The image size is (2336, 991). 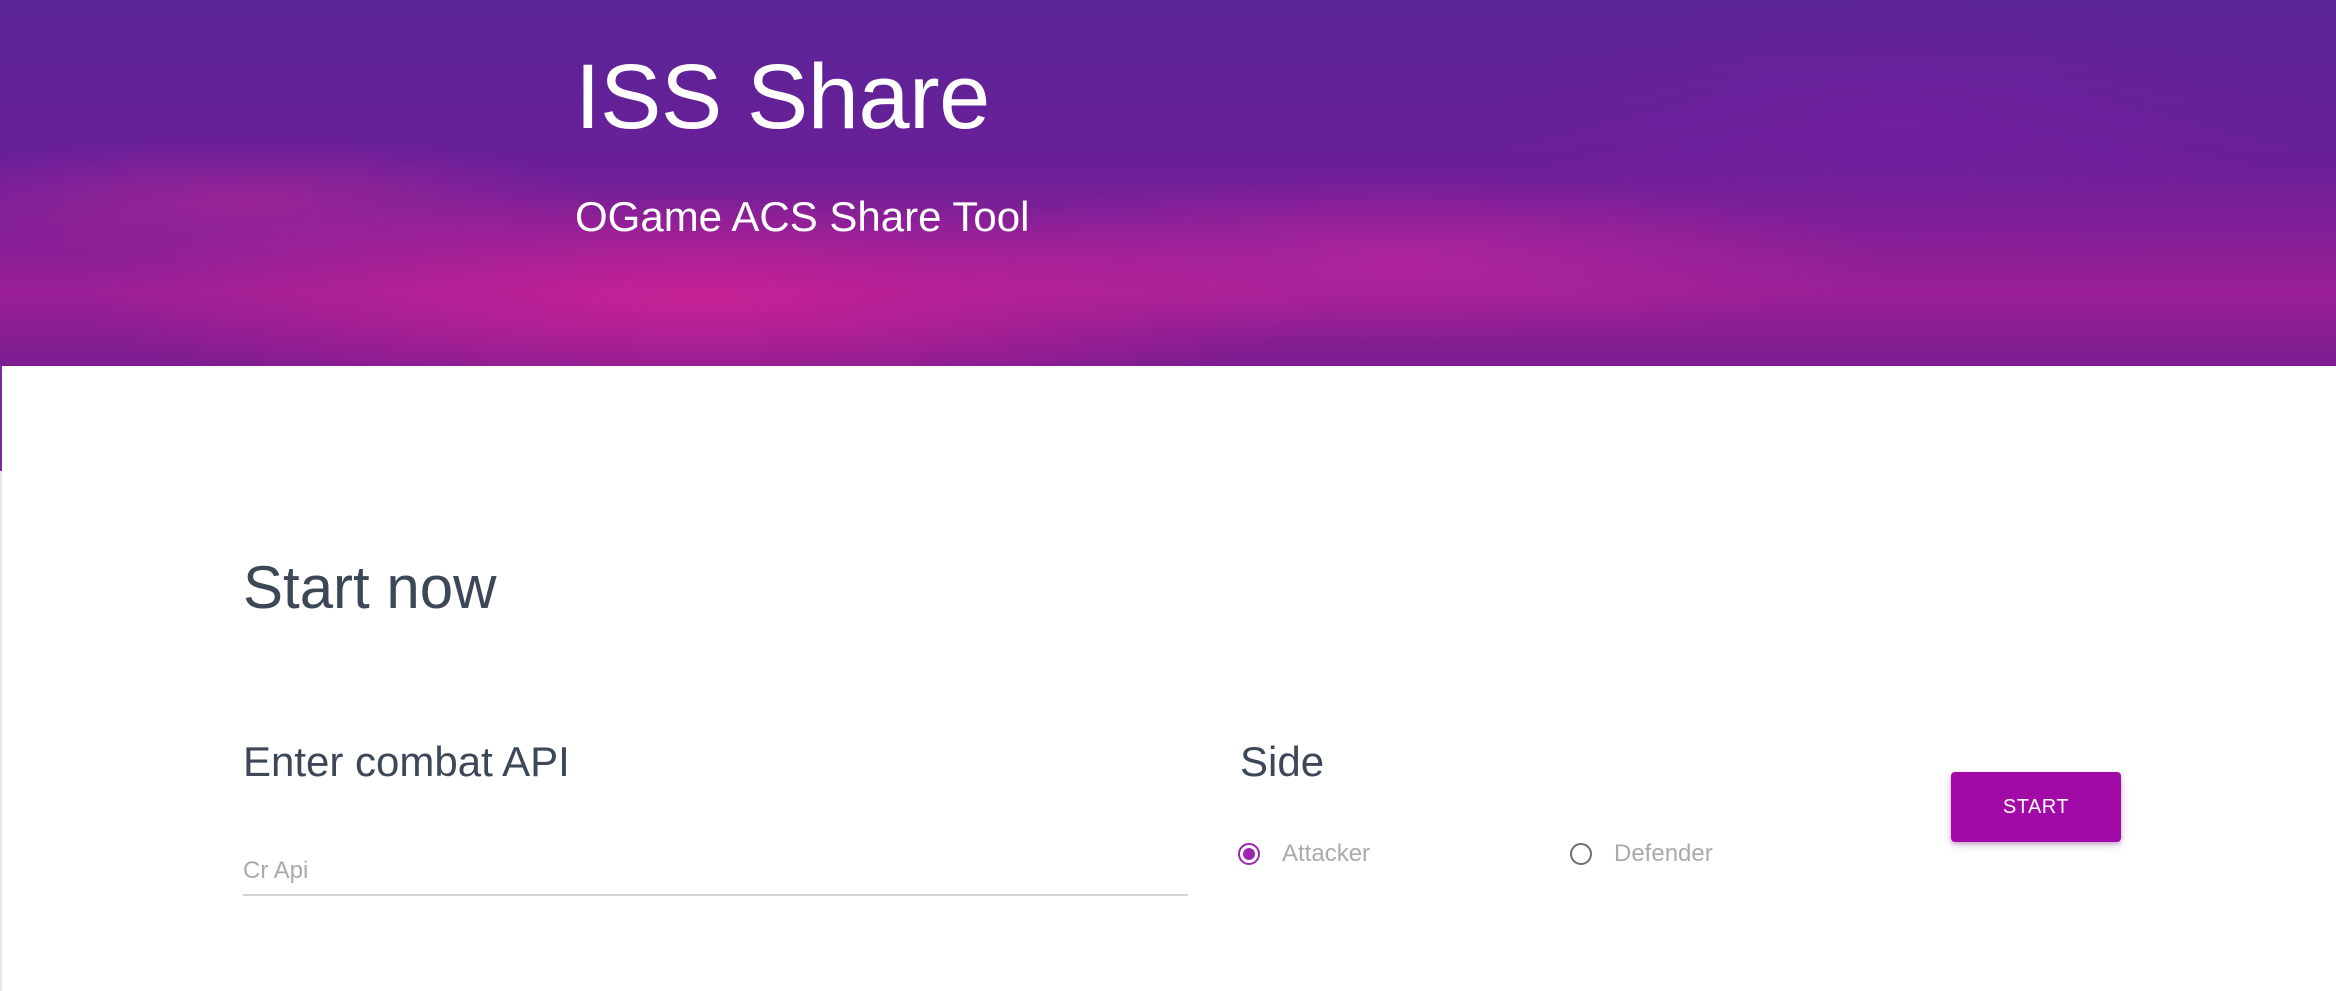 What do you see at coordinates (802, 216) in the screenshot?
I see `app-subtitle: OGame ACS Share Tool` at bounding box center [802, 216].